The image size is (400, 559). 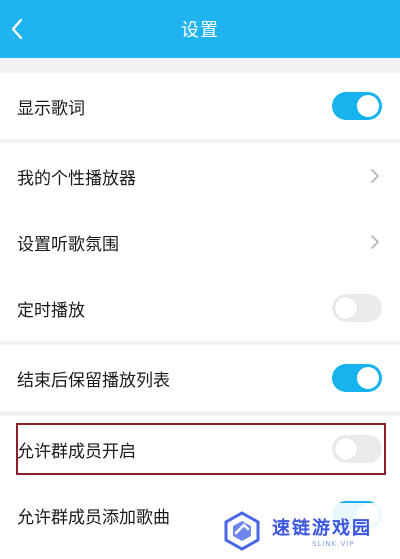 I want to click on timed-play-label: 定时播放, so click(x=51, y=310).